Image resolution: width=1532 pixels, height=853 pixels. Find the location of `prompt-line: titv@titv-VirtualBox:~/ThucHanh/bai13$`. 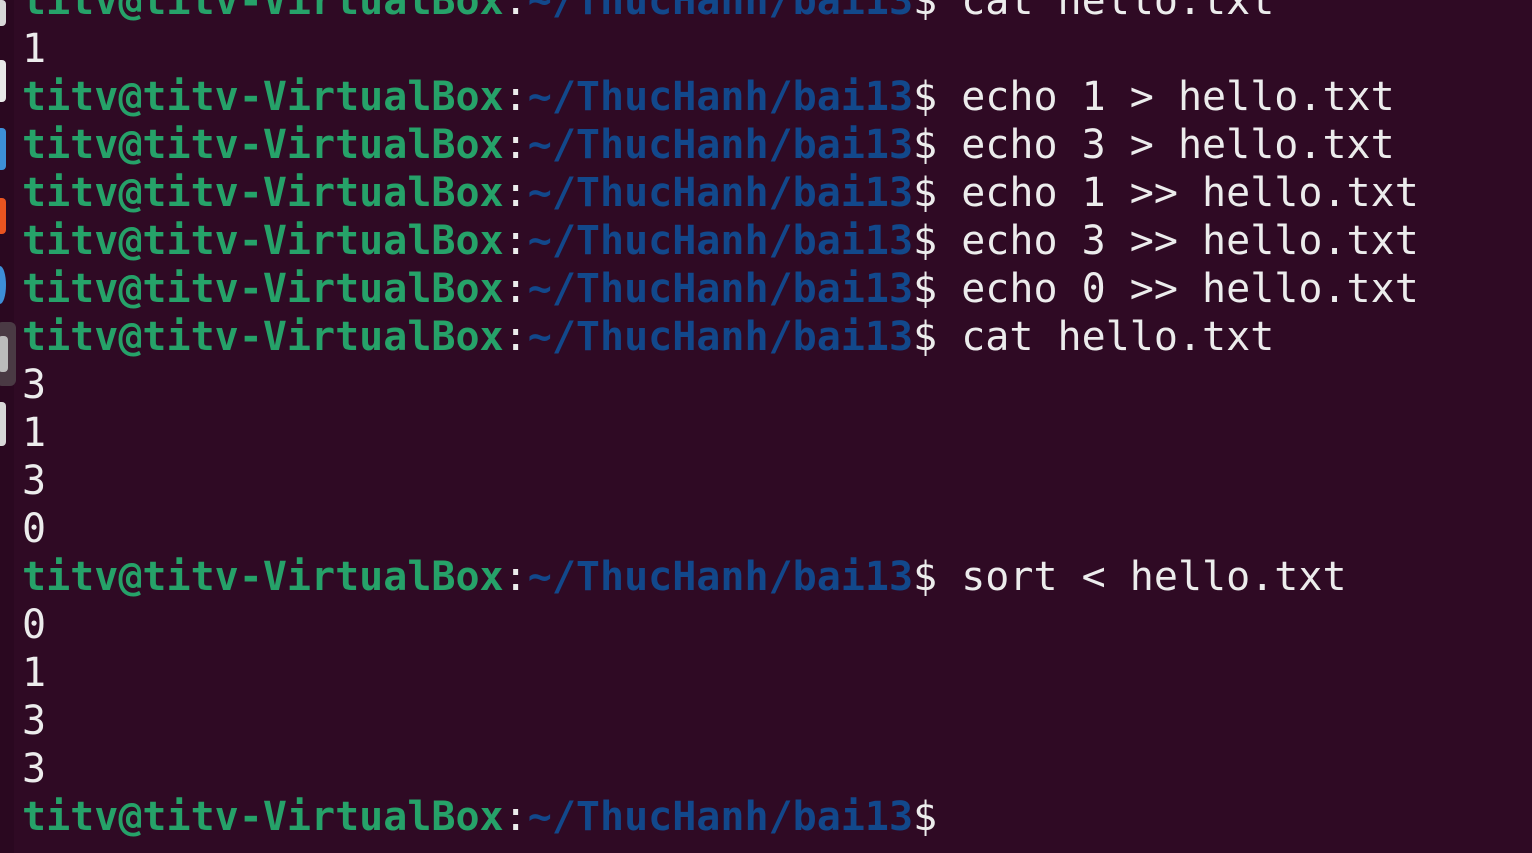

prompt-line: titv@titv-VirtualBox:~/ThucHanh/bai13$ is located at coordinates (767, 817).